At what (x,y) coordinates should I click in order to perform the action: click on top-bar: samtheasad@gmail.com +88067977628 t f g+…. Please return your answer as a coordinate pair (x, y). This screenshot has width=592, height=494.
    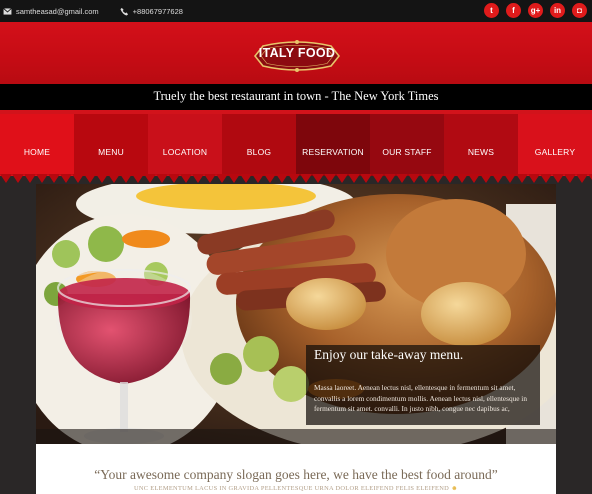
    Looking at the image, I should click on (296, 11).